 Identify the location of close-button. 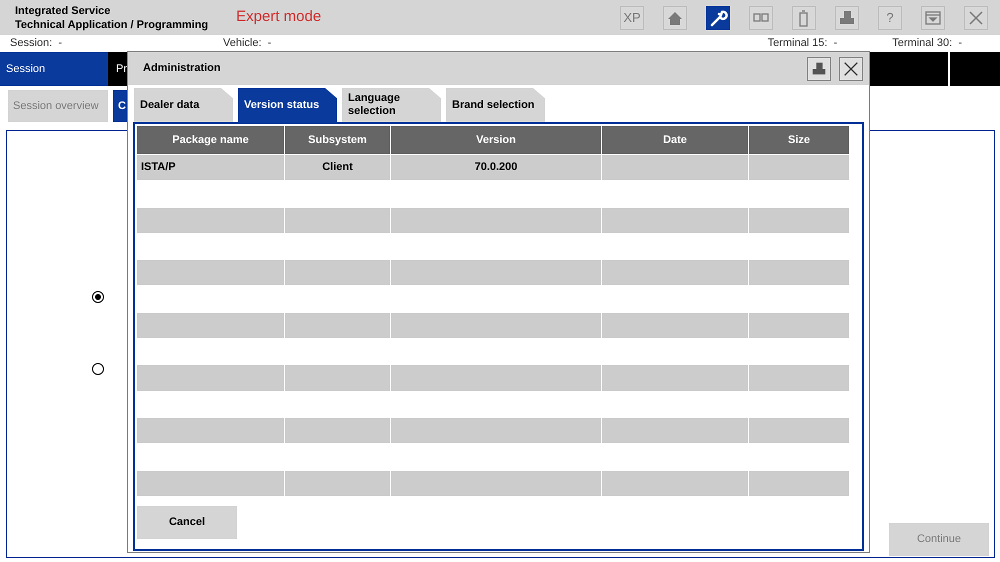
(851, 68).